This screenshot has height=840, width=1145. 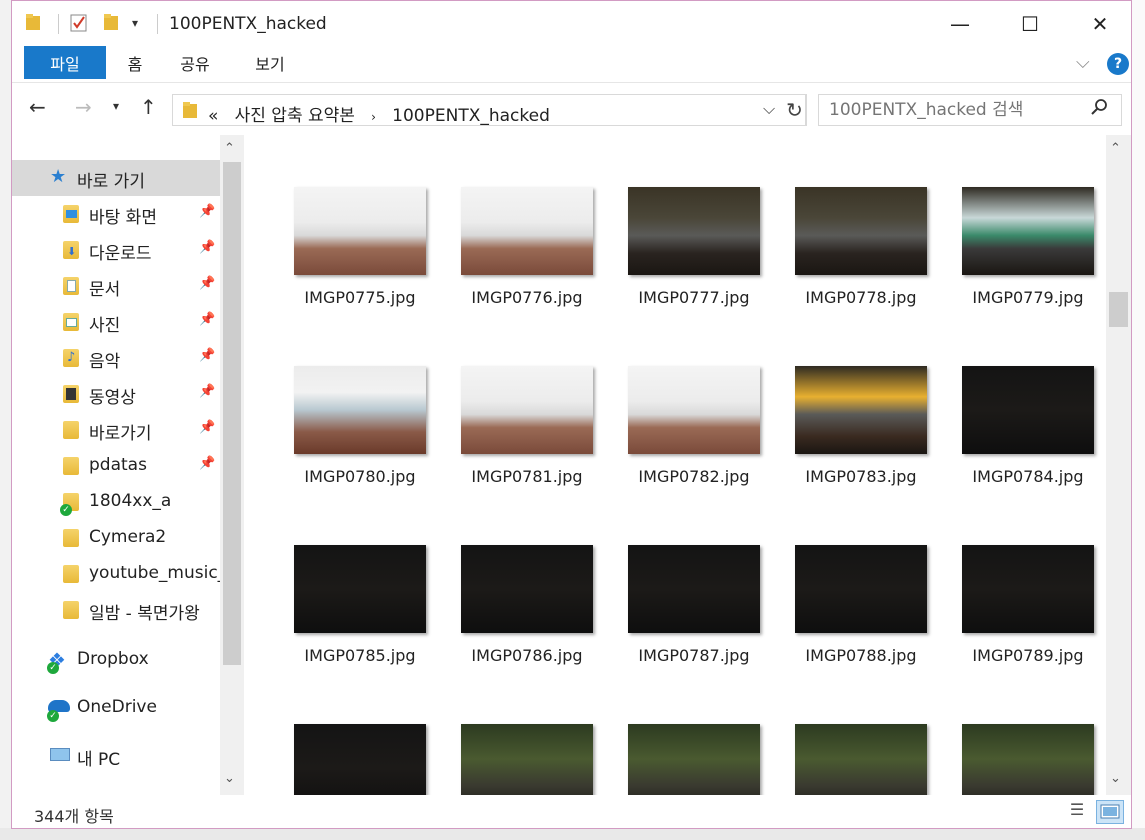 I want to click on file-name: IMGP0787.jpg, so click(x=694, y=655).